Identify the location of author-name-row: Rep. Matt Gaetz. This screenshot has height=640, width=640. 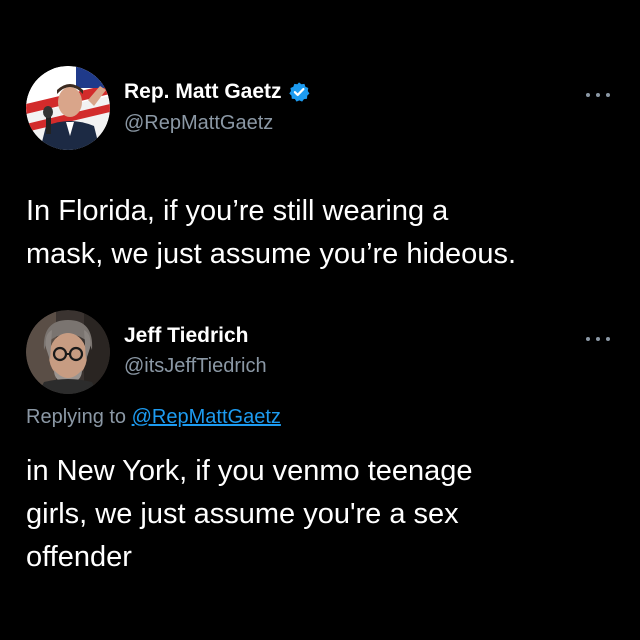
(217, 92).